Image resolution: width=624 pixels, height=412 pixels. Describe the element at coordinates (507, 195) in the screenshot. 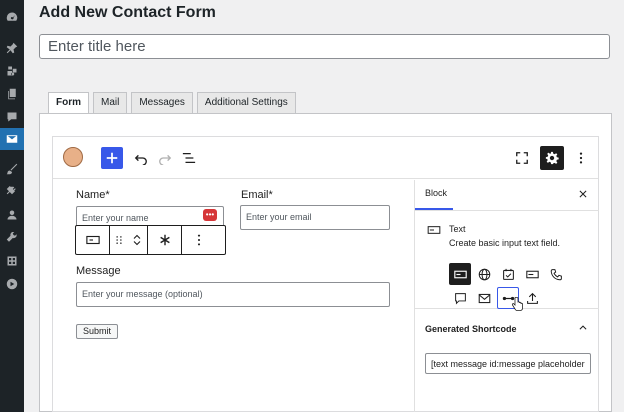

I see `sidebar-tab-bar: Block` at that location.